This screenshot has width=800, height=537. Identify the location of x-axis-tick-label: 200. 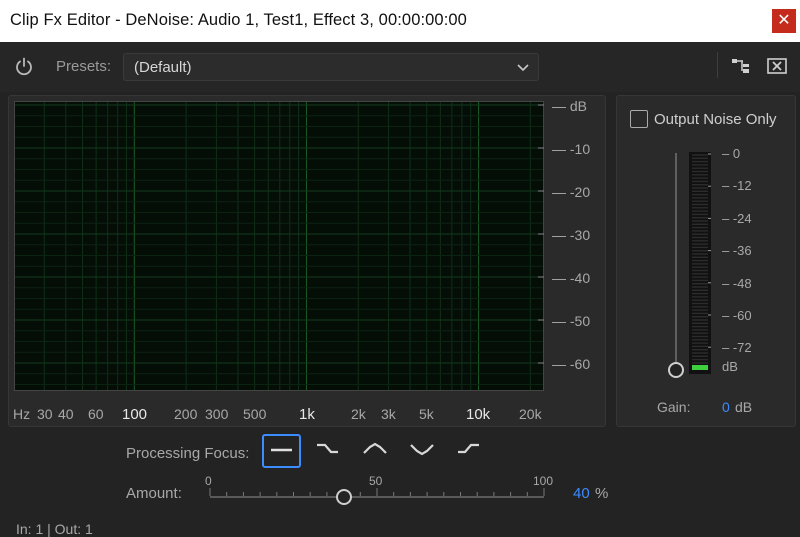
(186, 414).